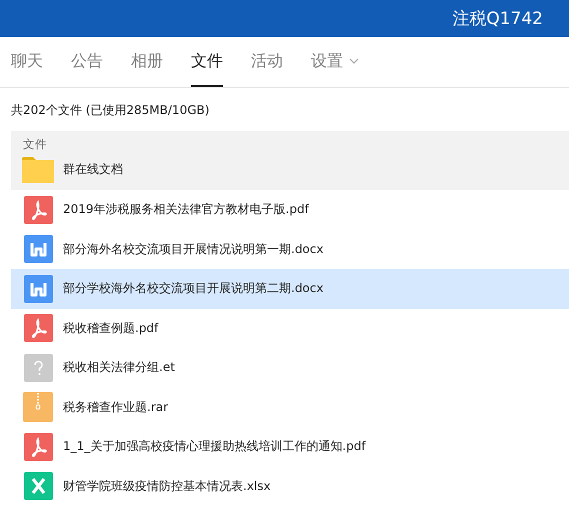 The width and height of the screenshot is (569, 526). I want to click on tab: 聊天, so click(27, 62).